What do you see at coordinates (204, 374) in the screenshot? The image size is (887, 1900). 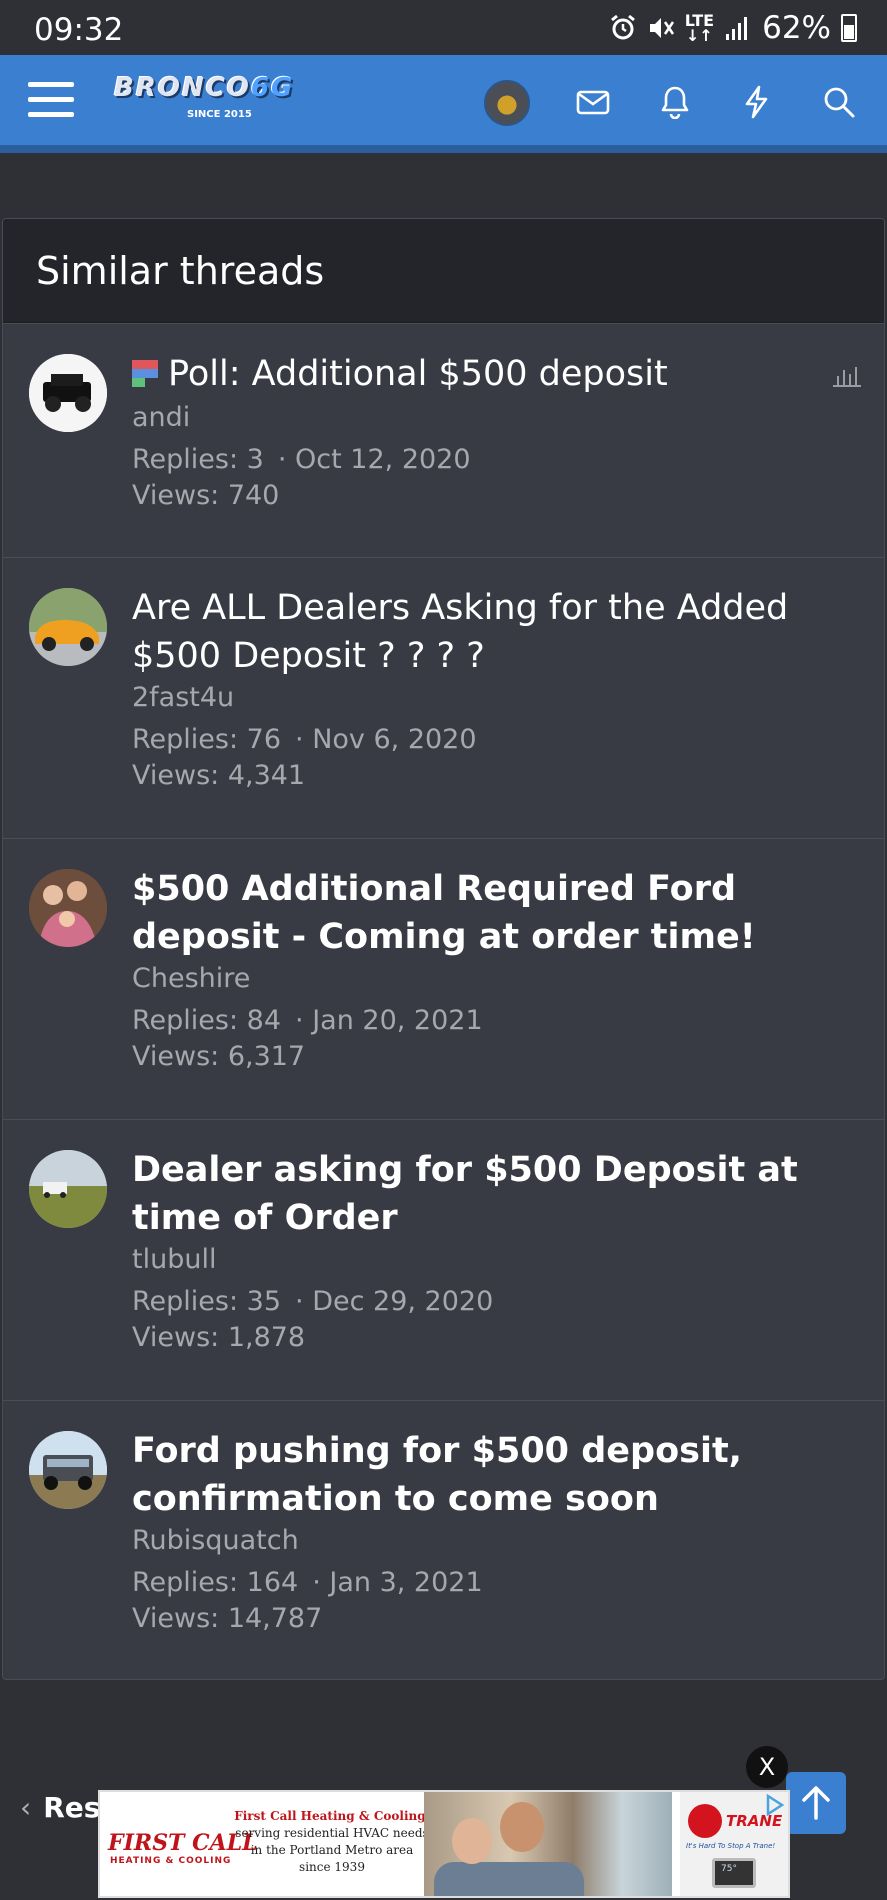 I see `poll-prefix: Poll:` at bounding box center [204, 374].